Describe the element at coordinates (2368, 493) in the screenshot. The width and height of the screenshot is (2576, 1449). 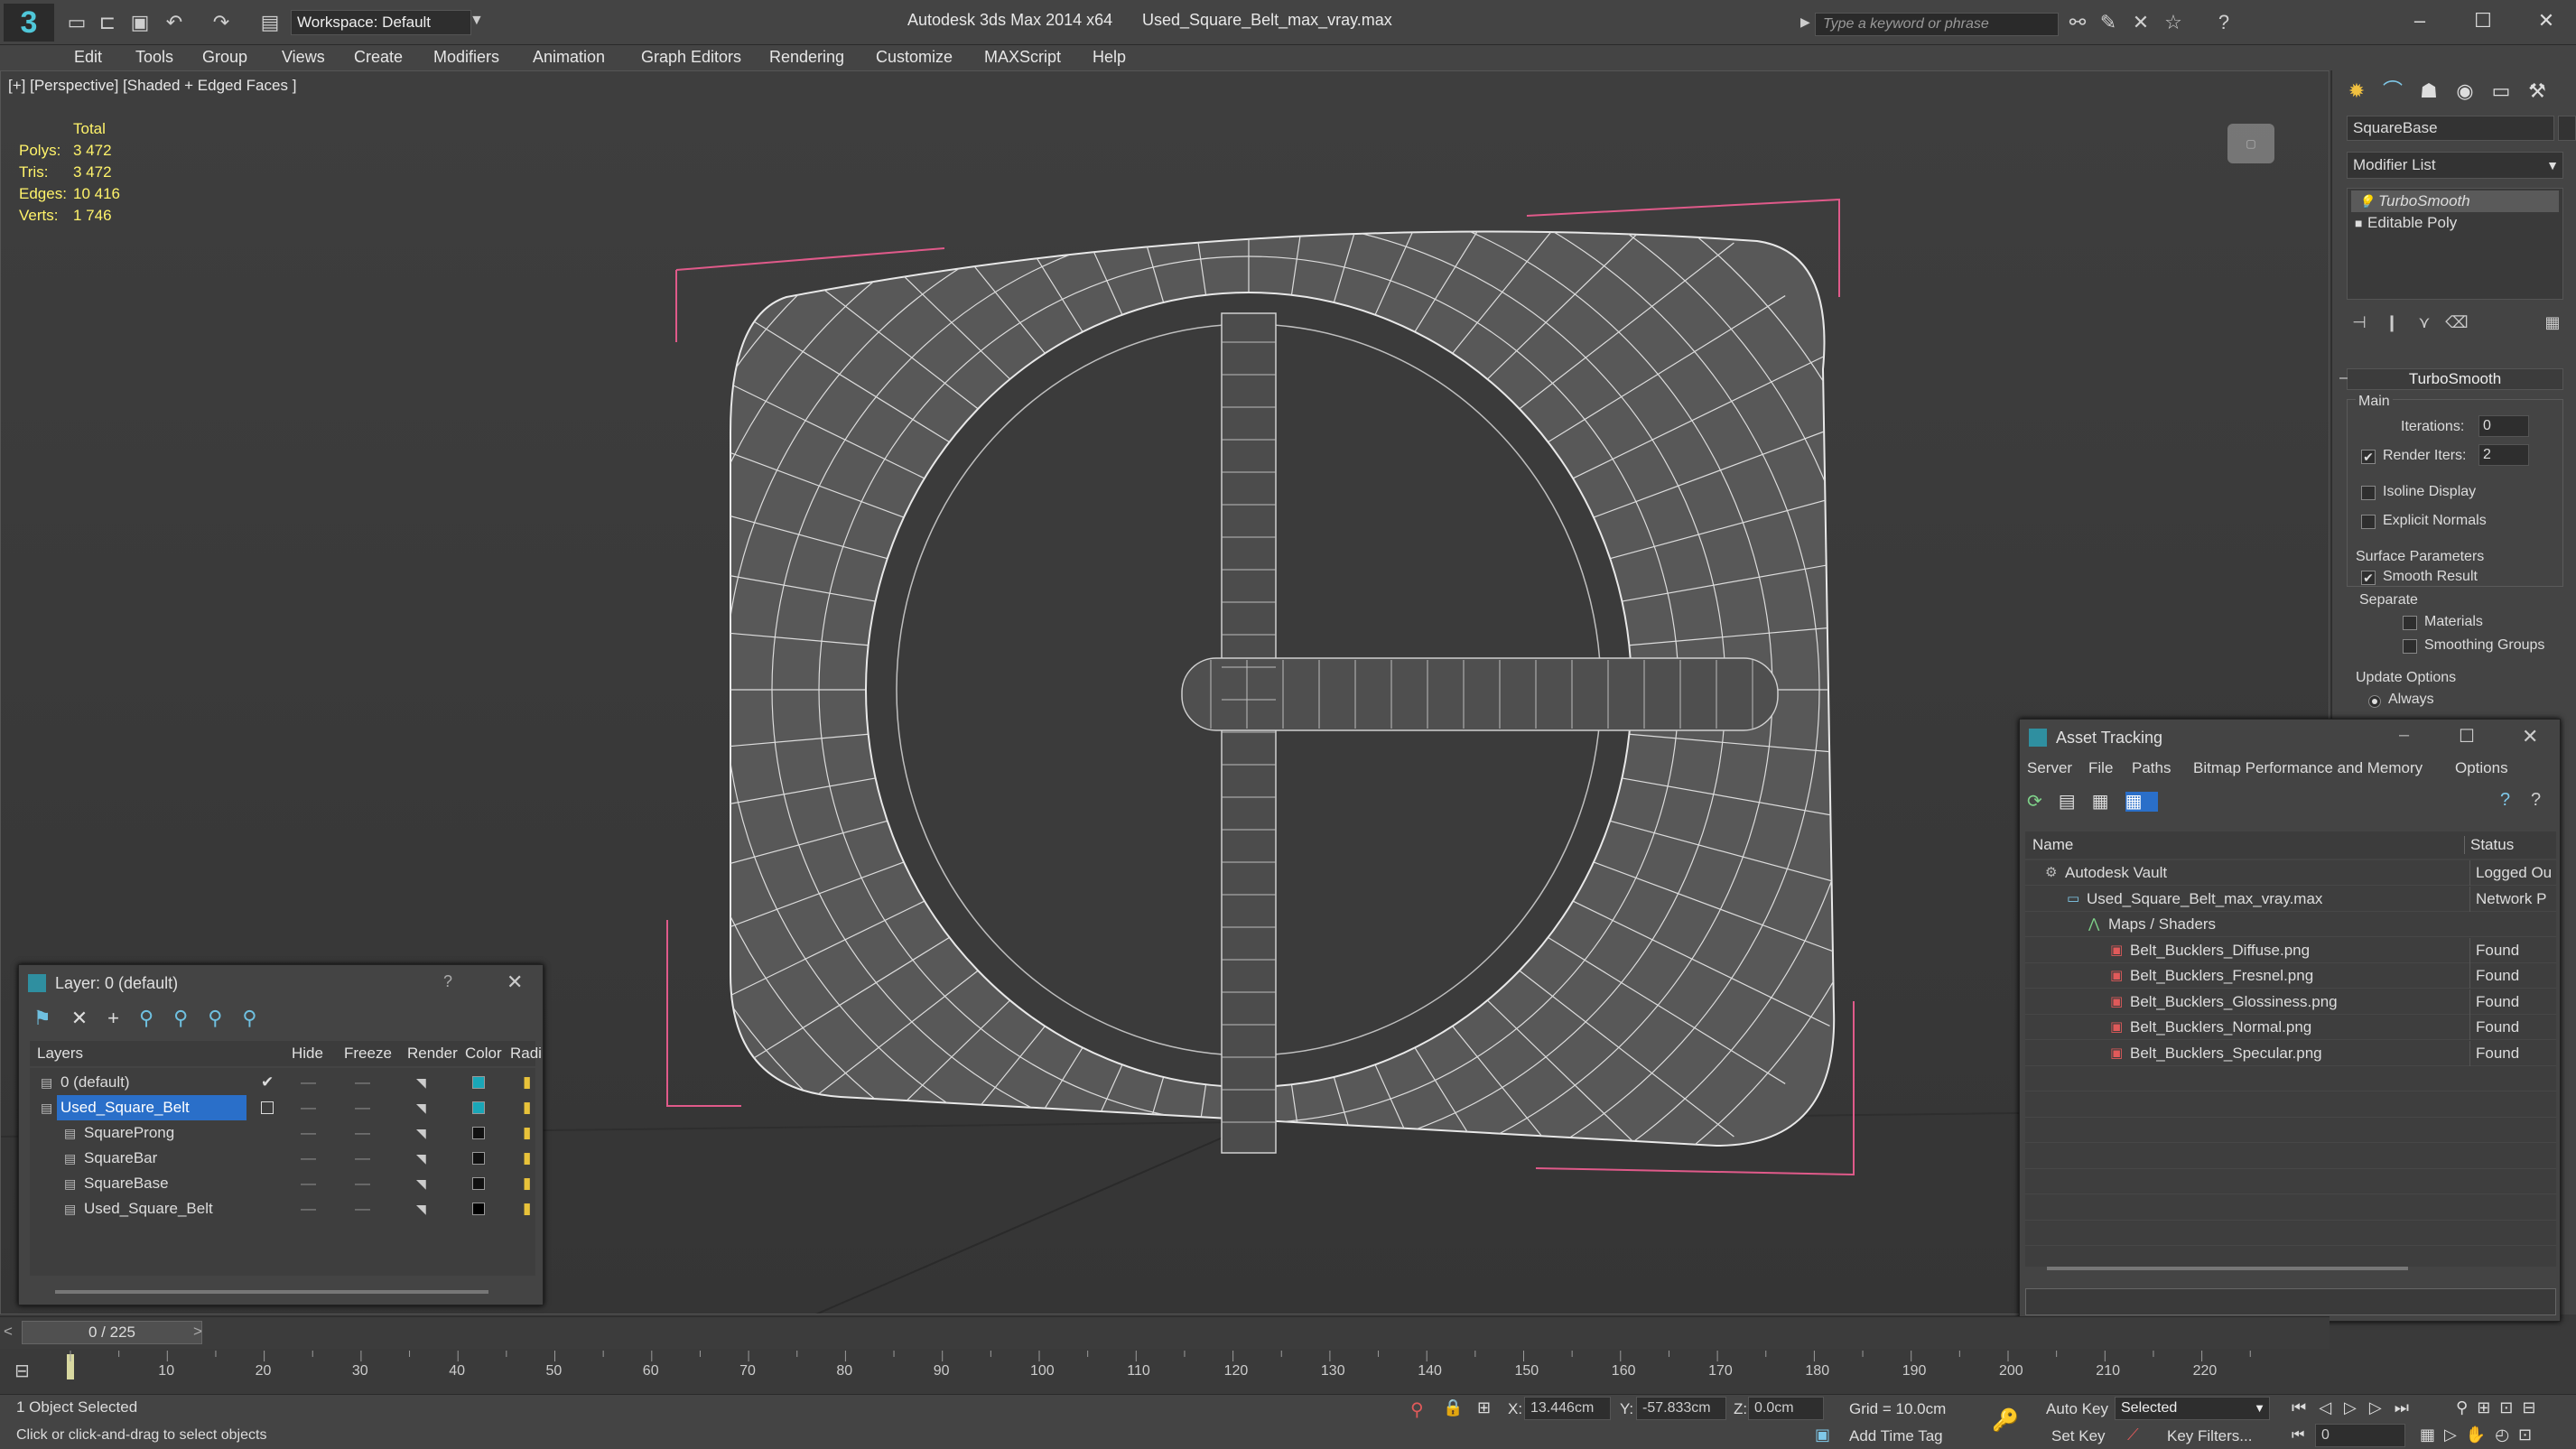
I see `isoline-checkbox` at that location.